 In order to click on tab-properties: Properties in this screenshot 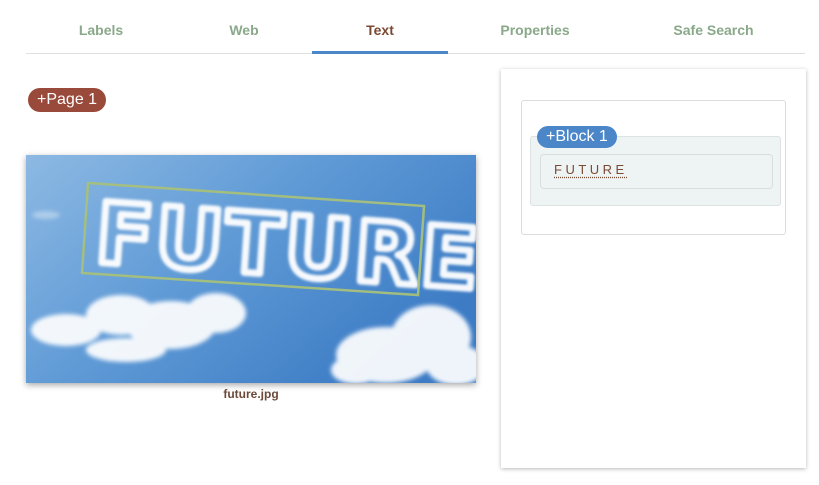, I will do `click(535, 26)`.